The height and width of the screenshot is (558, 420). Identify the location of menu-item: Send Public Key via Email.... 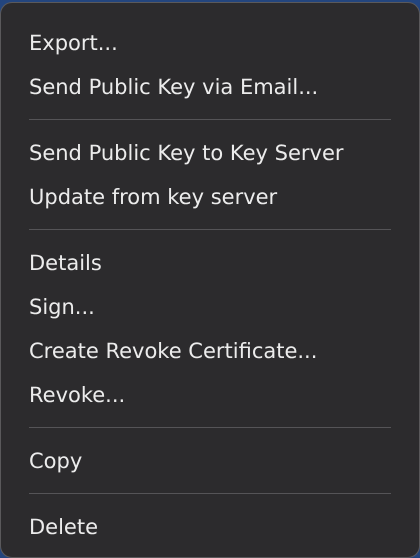
(210, 87).